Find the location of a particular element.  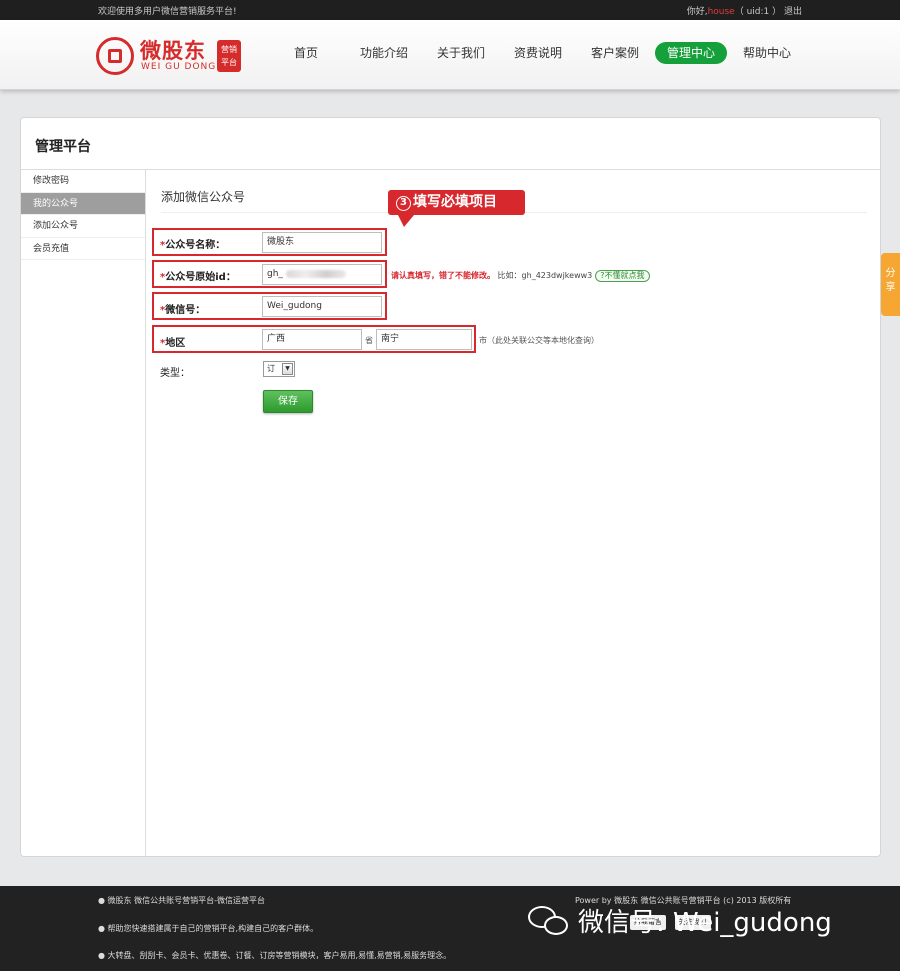

username-link: house is located at coordinates (721, 12).